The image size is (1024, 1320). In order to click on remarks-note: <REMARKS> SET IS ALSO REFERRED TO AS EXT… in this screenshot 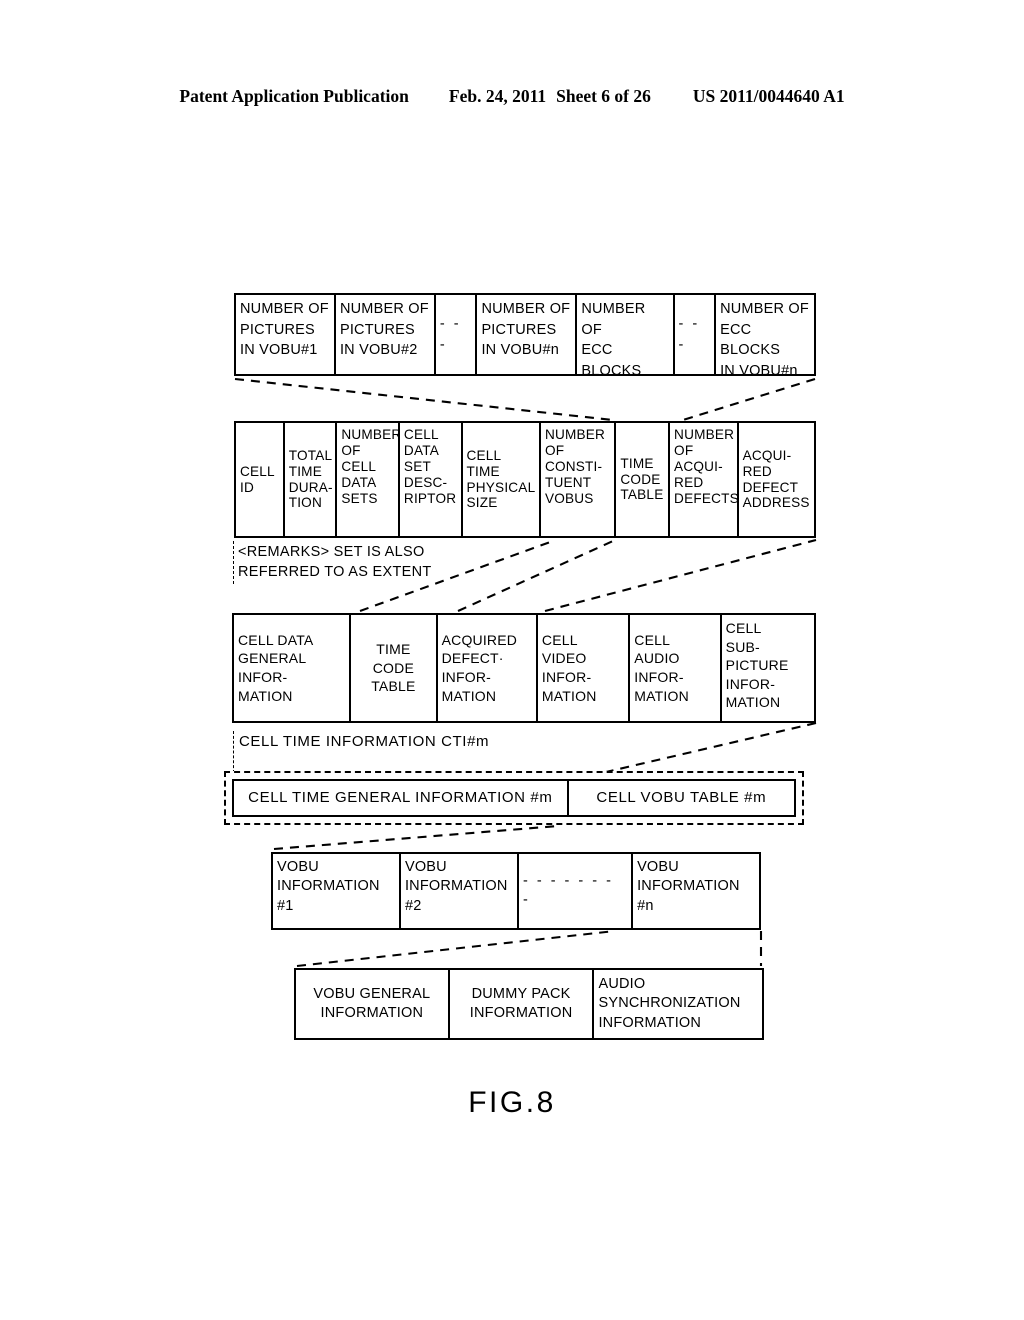, I will do `click(335, 562)`.